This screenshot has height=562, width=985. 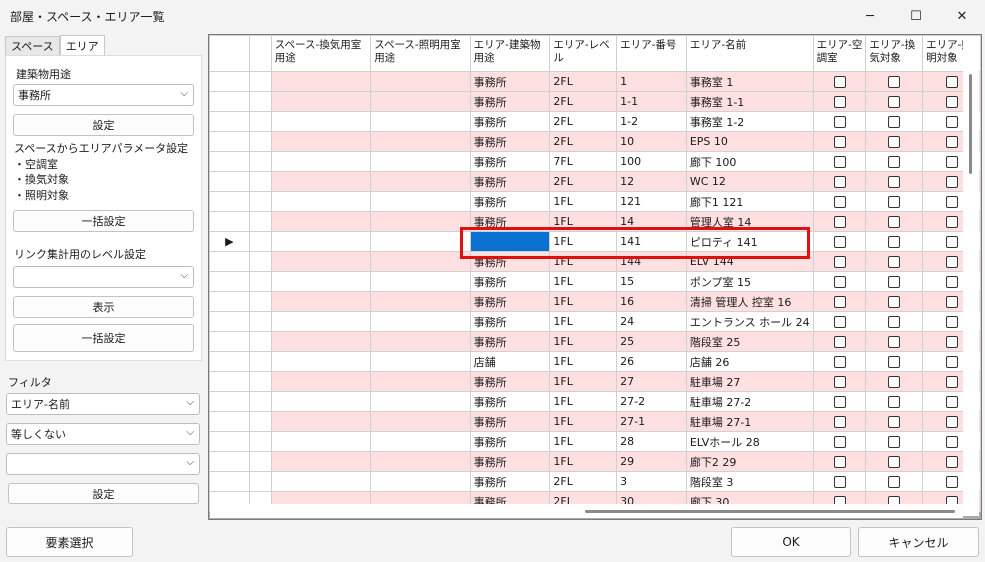 What do you see at coordinates (82, 45) in the screenshot?
I see `tab-area: エリア` at bounding box center [82, 45].